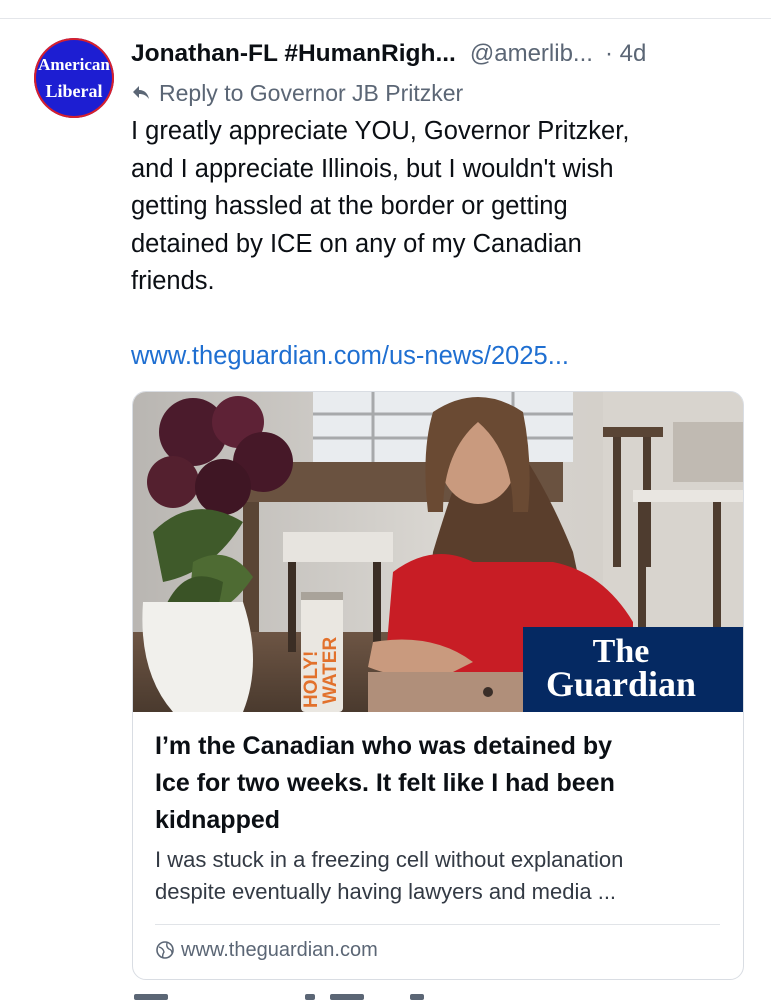 The width and height of the screenshot is (771, 1000). I want to click on guardian-logo-line2: Guardian, so click(621, 684).